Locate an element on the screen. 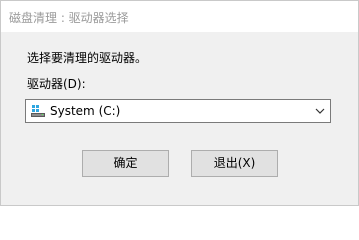 The width and height of the screenshot is (359, 240). drive-label: 驱动器(D): is located at coordinates (56, 84).